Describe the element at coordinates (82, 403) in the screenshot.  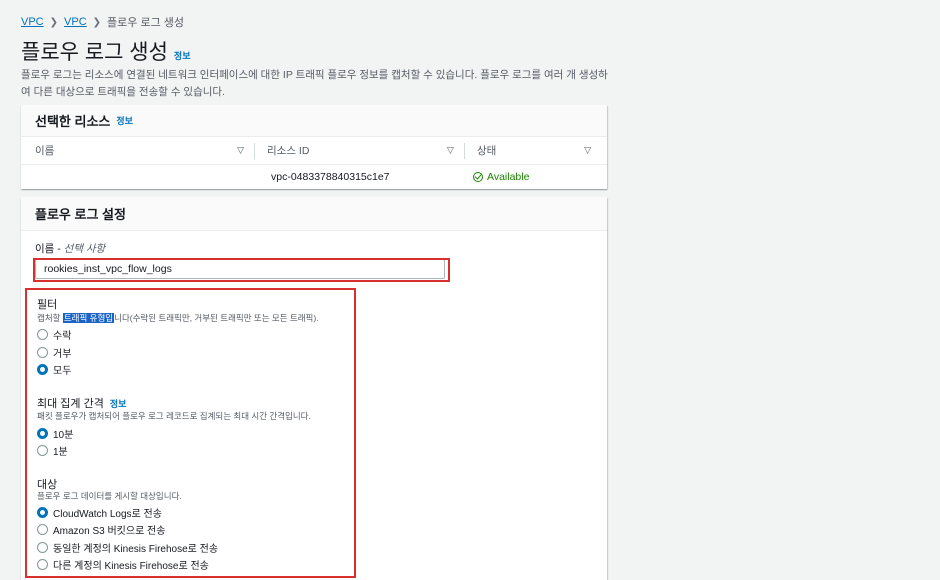
I see `interval-label: 최대 집계 간격 정보` at that location.